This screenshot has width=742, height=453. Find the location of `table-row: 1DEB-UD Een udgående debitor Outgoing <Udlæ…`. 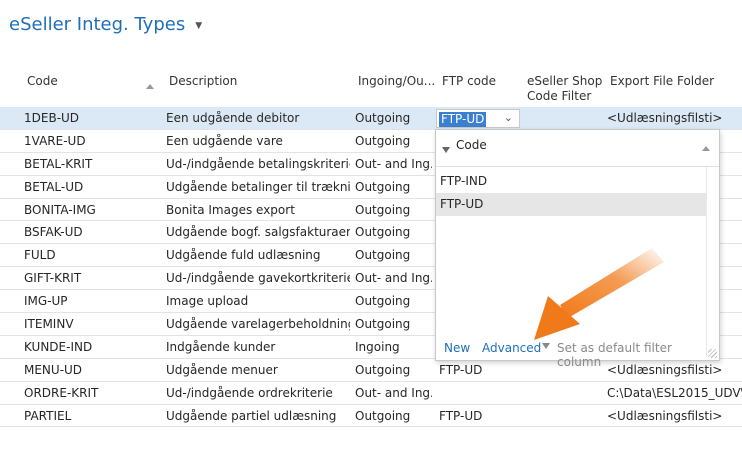

table-row: 1DEB-UD Een udgående debitor Outgoing <Udlæ… is located at coordinates (371, 118).